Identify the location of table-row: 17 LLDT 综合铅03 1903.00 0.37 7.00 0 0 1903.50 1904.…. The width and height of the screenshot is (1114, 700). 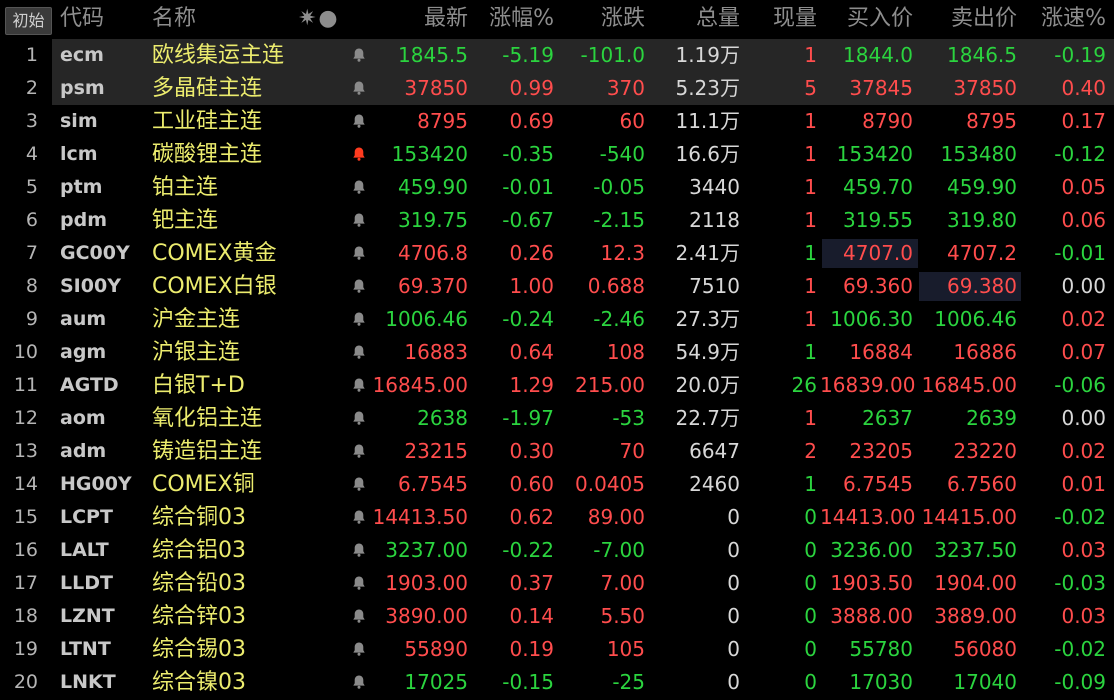
(557, 583).